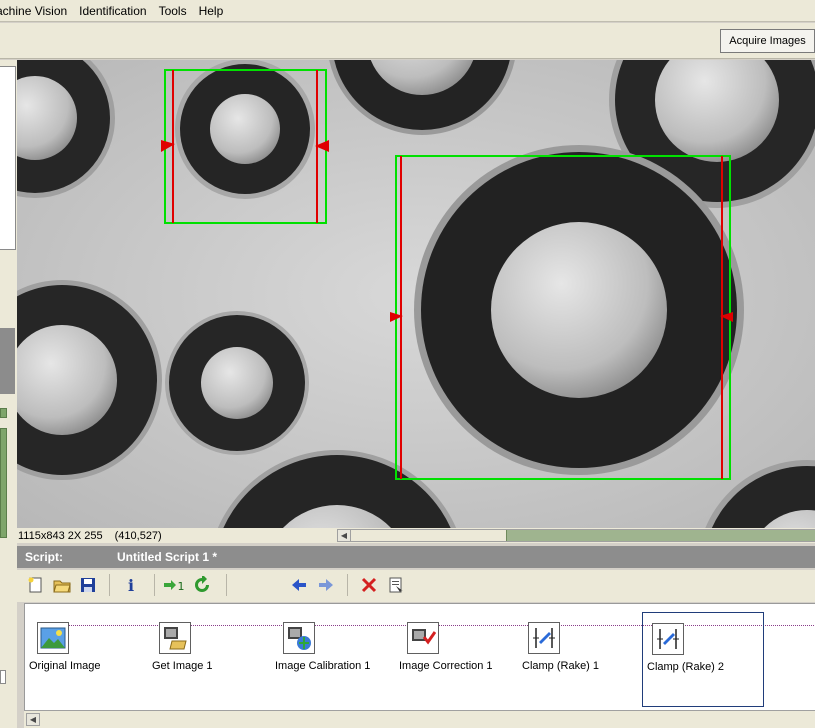 The image size is (815, 728). Describe the element at coordinates (44, 557) in the screenshot. I see `script-label: Script:` at that location.